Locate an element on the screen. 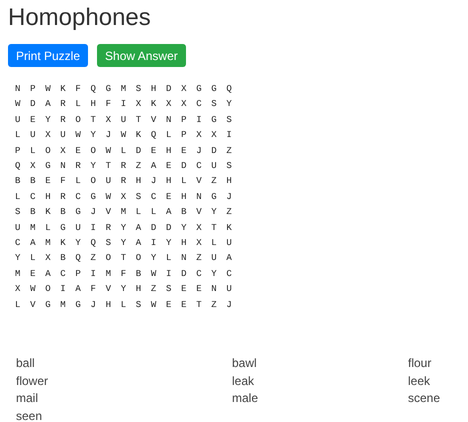  word-entry: flour is located at coordinates (420, 363).